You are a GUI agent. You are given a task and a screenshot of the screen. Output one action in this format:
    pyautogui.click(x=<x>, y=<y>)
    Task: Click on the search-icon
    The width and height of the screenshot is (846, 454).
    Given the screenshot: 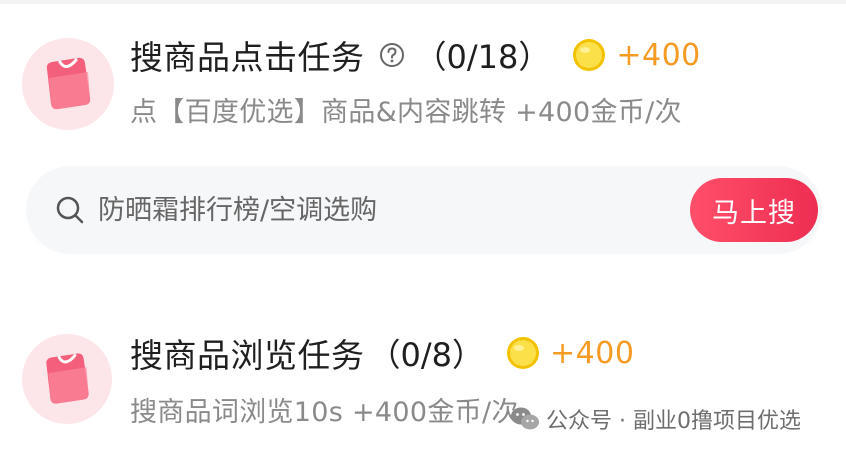 What is the action you would take?
    pyautogui.click(x=70, y=210)
    